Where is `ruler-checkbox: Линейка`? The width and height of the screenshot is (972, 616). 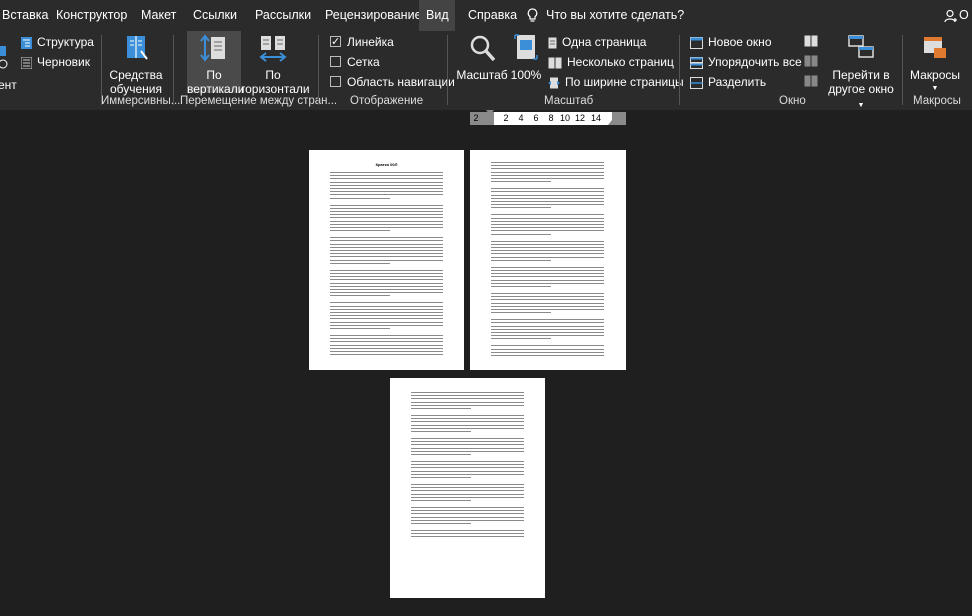
ruler-checkbox: Линейка is located at coordinates (362, 42).